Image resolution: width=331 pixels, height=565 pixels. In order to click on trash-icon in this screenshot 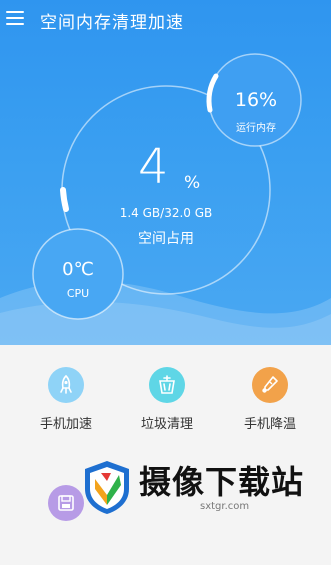, I will do `click(167, 385)`.